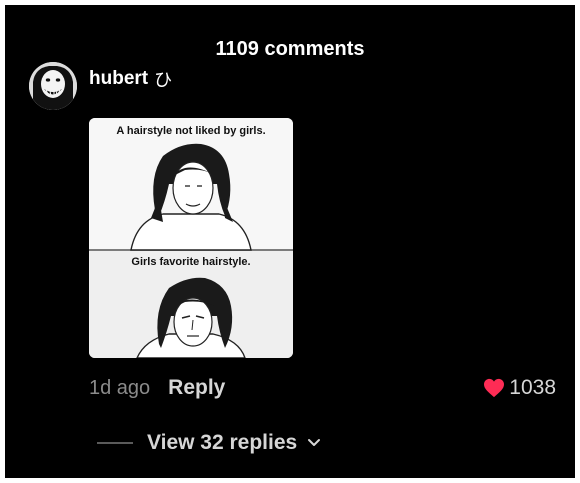 This screenshot has height=483, width=580. What do you see at coordinates (290, 49) in the screenshot?
I see `comments-count-title: 1109 comments` at bounding box center [290, 49].